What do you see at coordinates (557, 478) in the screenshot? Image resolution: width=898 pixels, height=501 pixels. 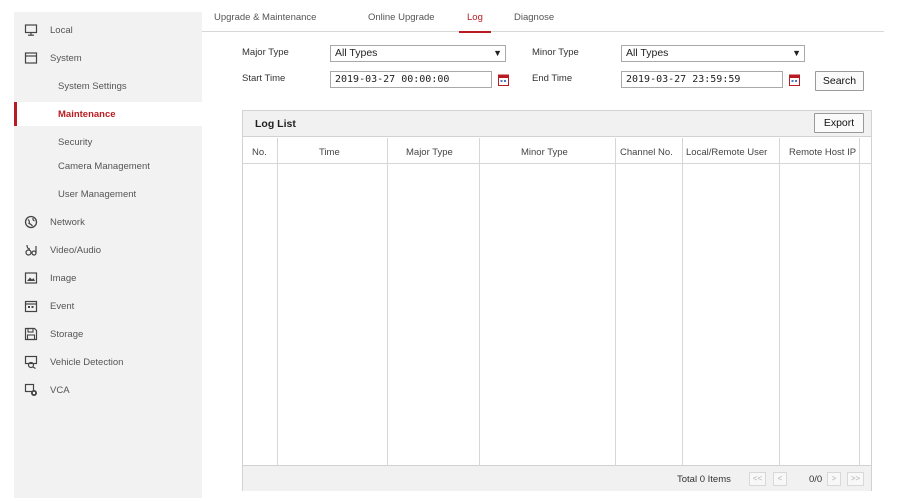 I see `pagination-bar: Total 0 Items << < 0/0 > >>` at bounding box center [557, 478].